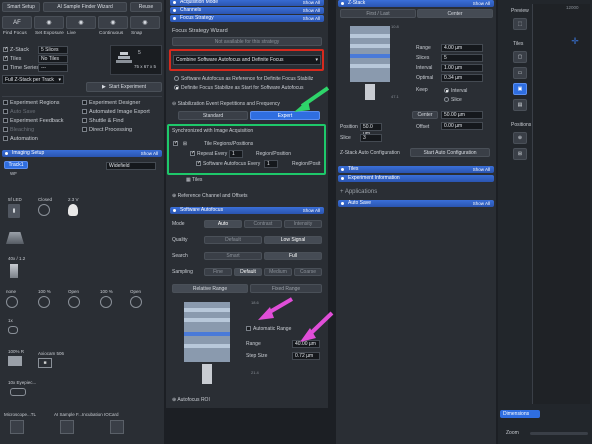 This screenshot has width=592, height=444. What do you see at coordinates (53, 68) in the screenshot?
I see `exp-option-value-2: ---` at bounding box center [53, 68].